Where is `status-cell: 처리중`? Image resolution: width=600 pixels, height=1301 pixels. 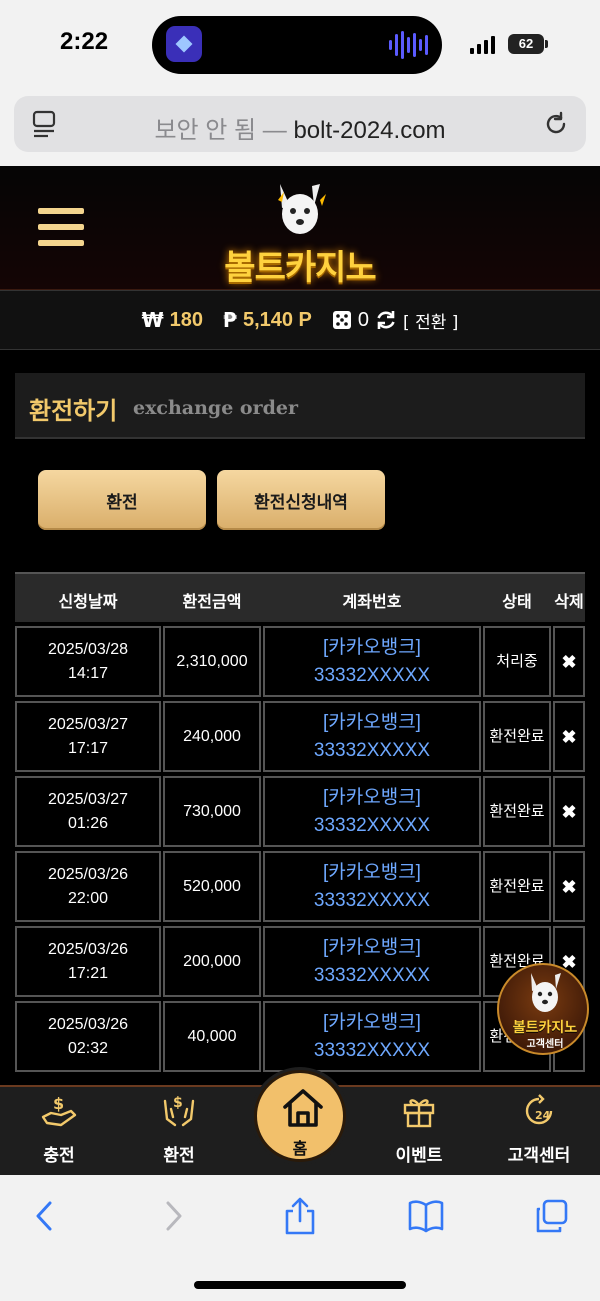
status-cell: 처리중 is located at coordinates (517, 661).